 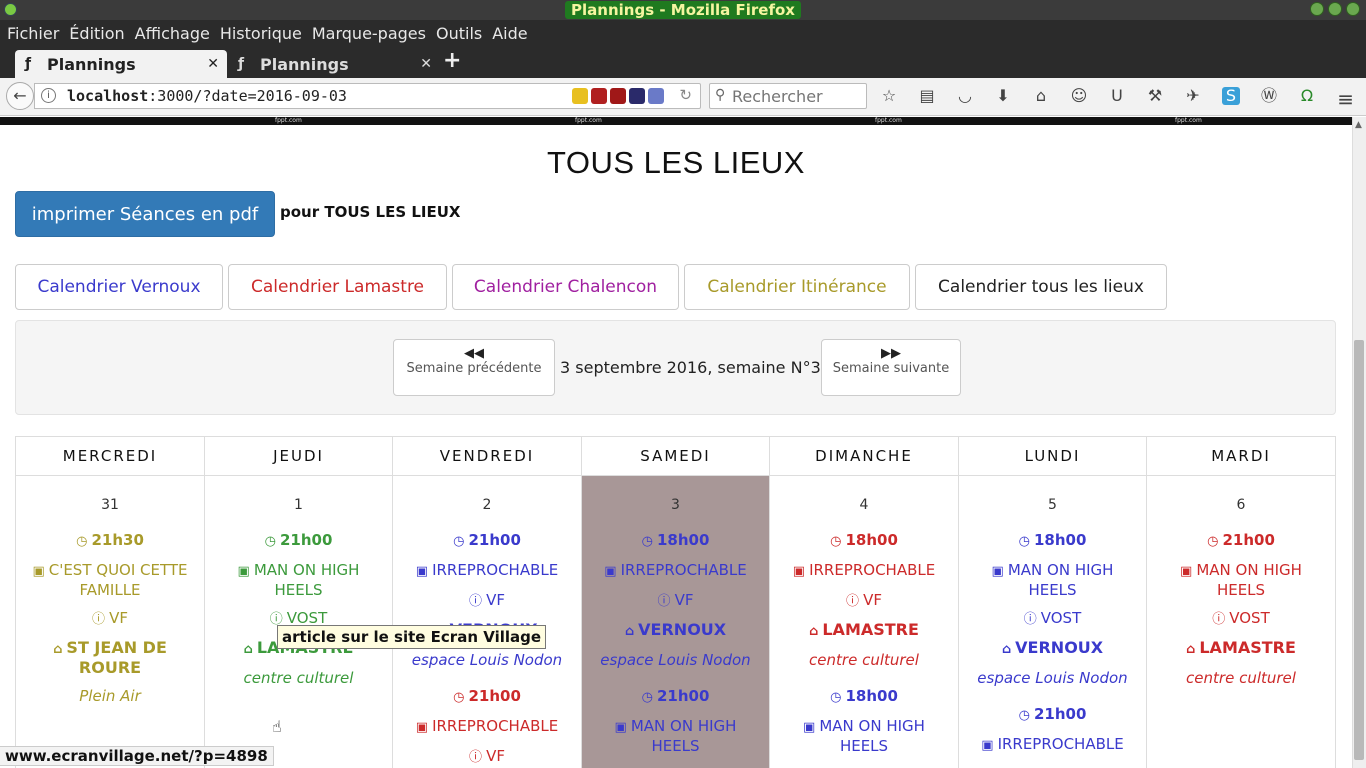 What do you see at coordinates (96, 33) in the screenshot?
I see `menu-edition: Édition` at bounding box center [96, 33].